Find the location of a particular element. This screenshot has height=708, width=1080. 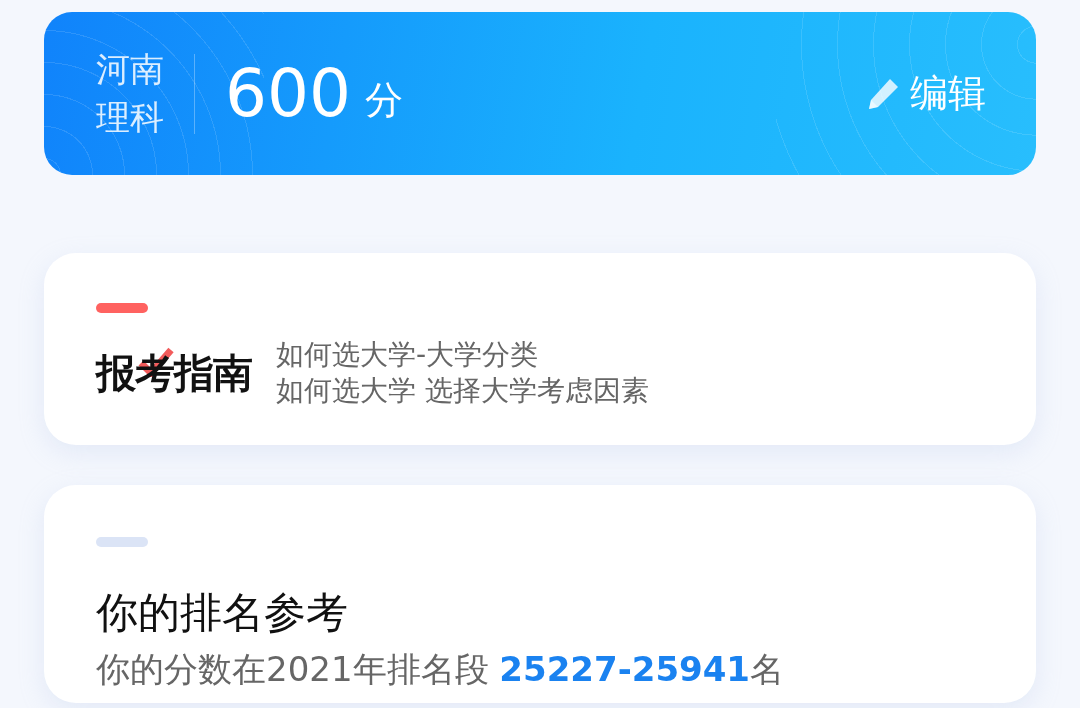

subject-label: 理科 is located at coordinates (130, 117).